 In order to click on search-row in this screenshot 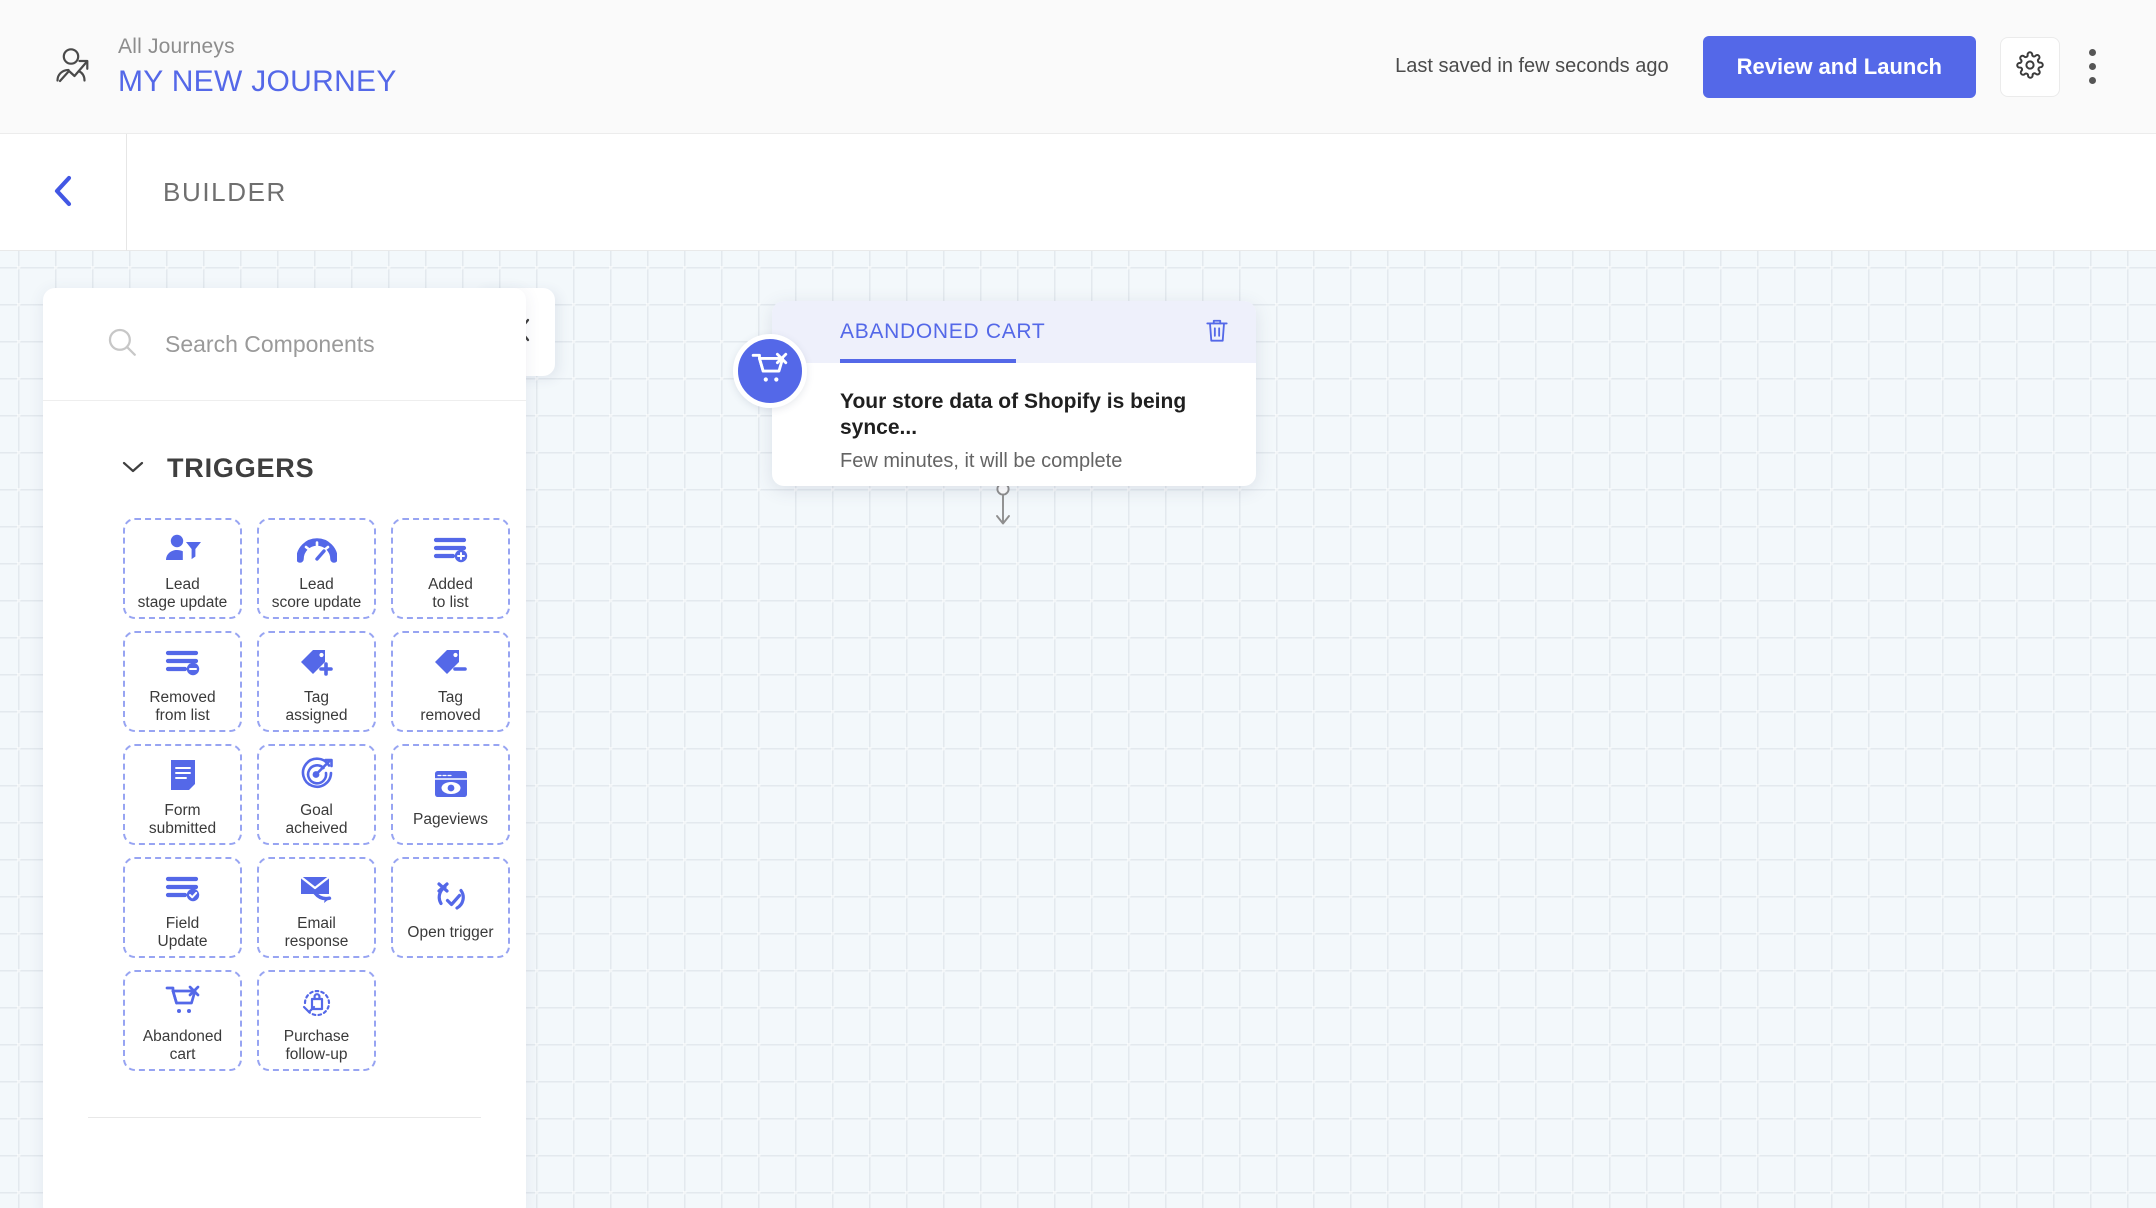, I will do `click(284, 344)`.